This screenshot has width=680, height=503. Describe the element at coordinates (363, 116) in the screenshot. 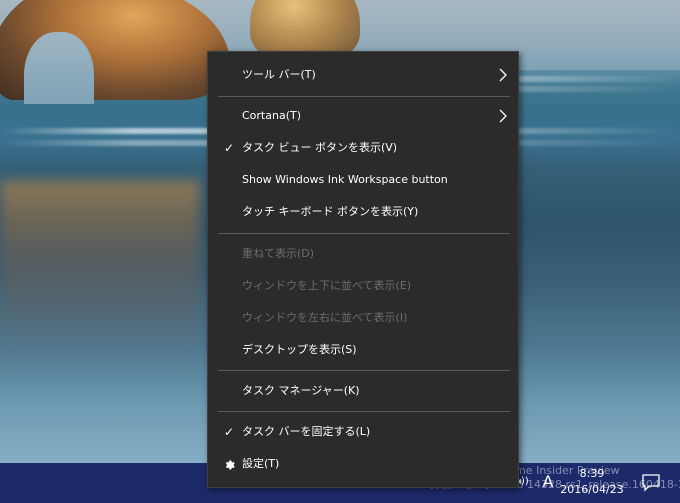

I see `menu-item-cortana: Cortana(T)` at that location.